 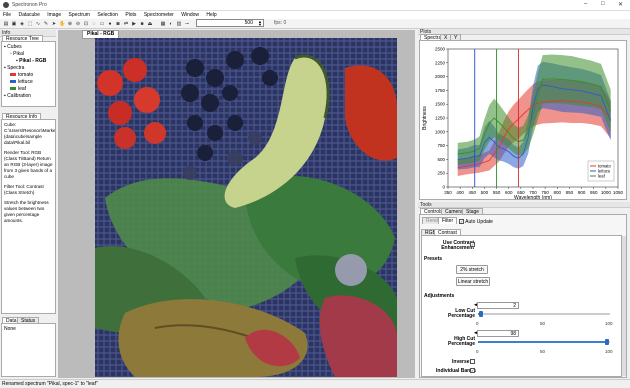 What do you see at coordinates (22, 24) in the screenshot?
I see `cube-icon: ◈` at bounding box center [22, 24].